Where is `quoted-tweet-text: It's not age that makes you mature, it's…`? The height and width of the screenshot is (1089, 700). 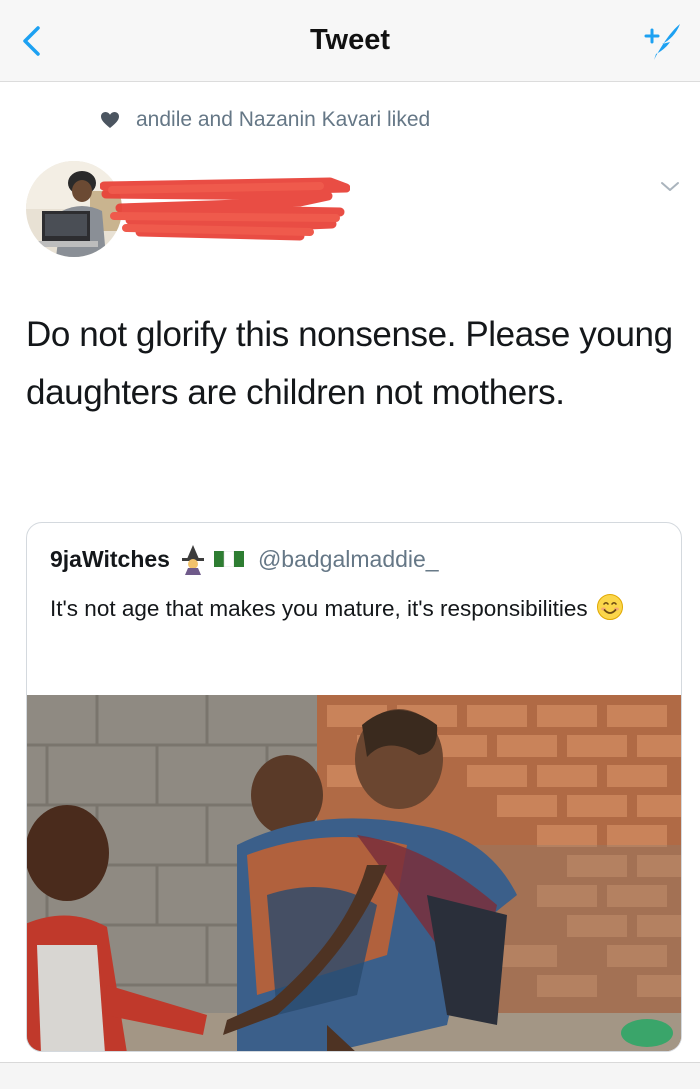 quoted-tweet-text: It's not age that makes you mature, it's… is located at coordinates (350, 608).